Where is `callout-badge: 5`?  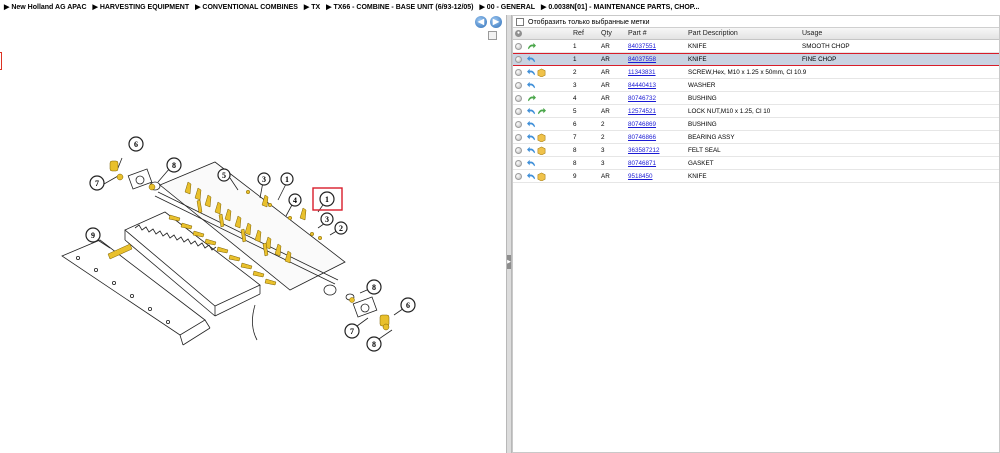 callout-badge: 5 is located at coordinates (224, 175).